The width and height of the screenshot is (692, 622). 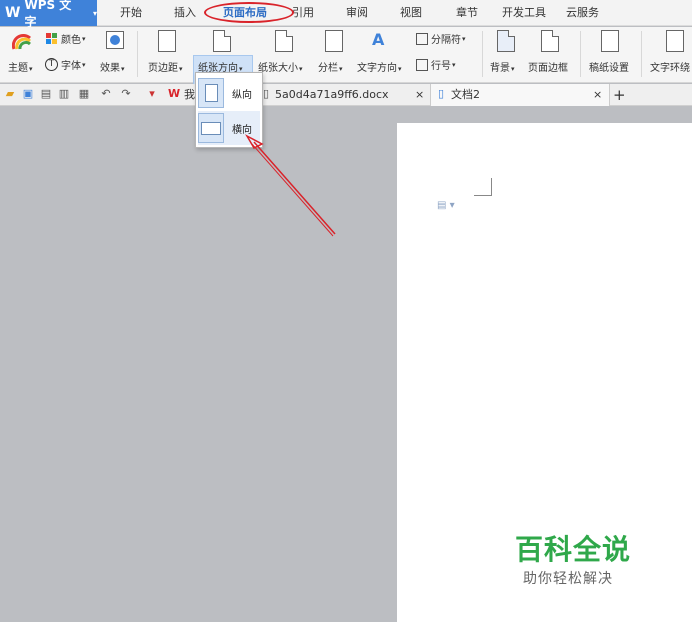 I want to click on page-border-icon, so click(x=550, y=41).